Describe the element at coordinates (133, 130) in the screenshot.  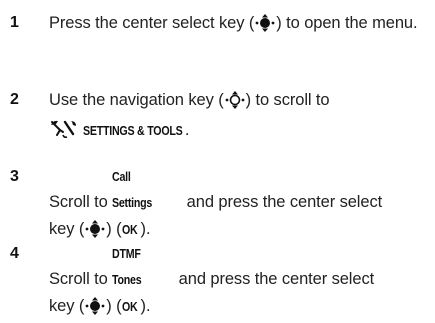
I see `menu-label-settings-tools: SETTINGS & TOOLS` at that location.